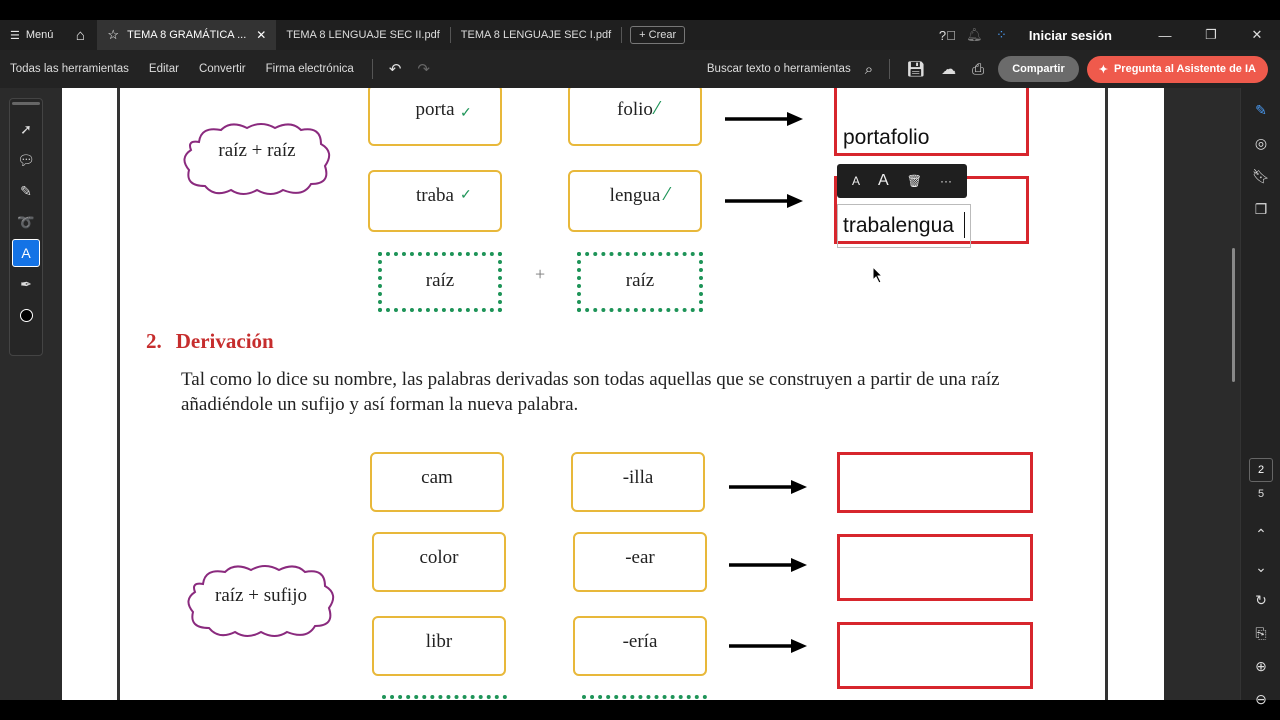 Image resolution: width=1280 pixels, height=720 pixels. What do you see at coordinates (1260, 633) in the screenshot?
I see `page-fit-icon: ⎘` at bounding box center [1260, 633].